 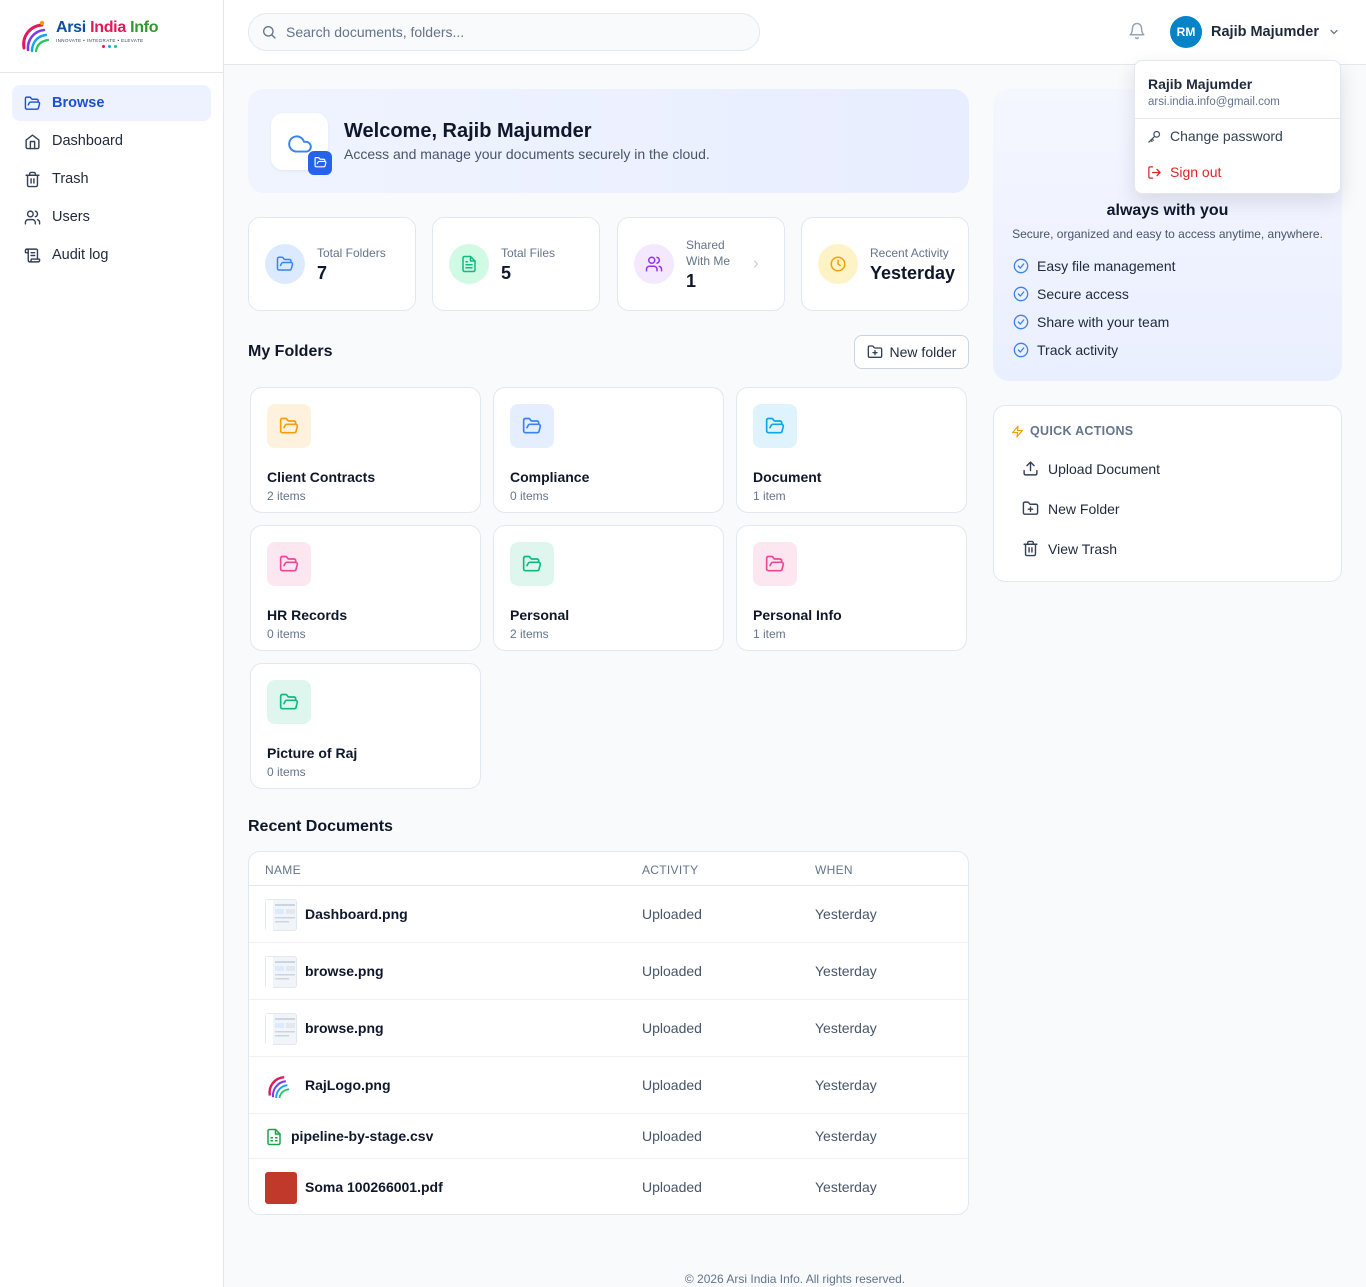 What do you see at coordinates (283, 870) in the screenshot?
I see `column-header-name: NAME` at bounding box center [283, 870].